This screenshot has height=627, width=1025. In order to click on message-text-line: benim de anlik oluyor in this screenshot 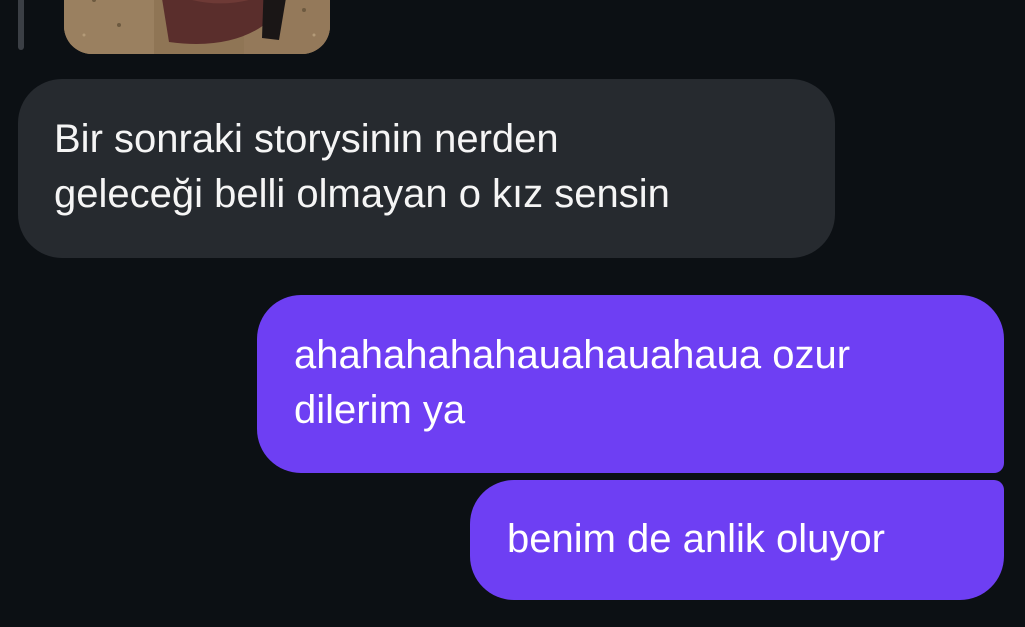, I will do `click(696, 539)`.